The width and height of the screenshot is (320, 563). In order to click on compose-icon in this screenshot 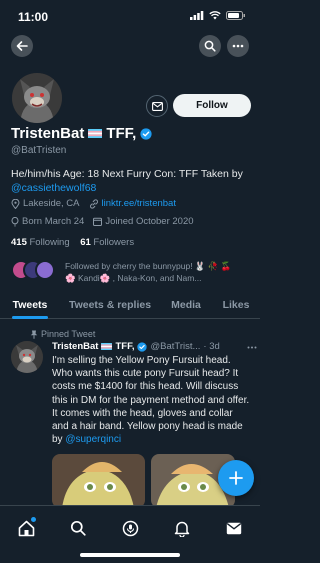, I will do `click(236, 478)`.